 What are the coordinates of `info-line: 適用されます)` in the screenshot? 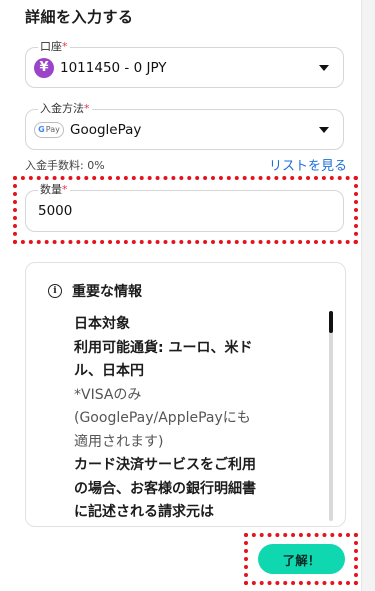 It's located at (119, 441).